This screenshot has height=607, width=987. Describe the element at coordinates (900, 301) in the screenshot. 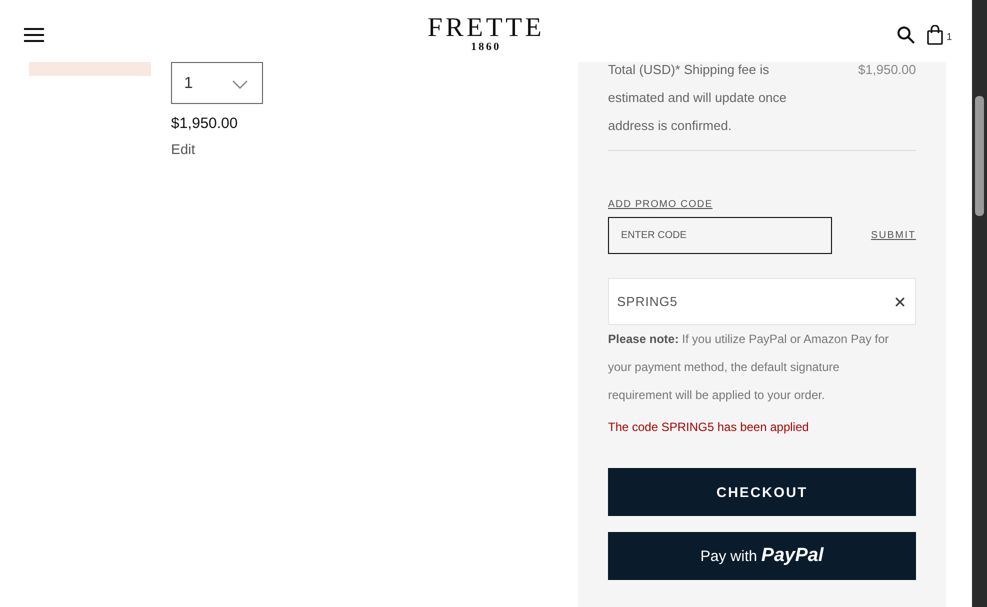

I see `close-icon` at that location.